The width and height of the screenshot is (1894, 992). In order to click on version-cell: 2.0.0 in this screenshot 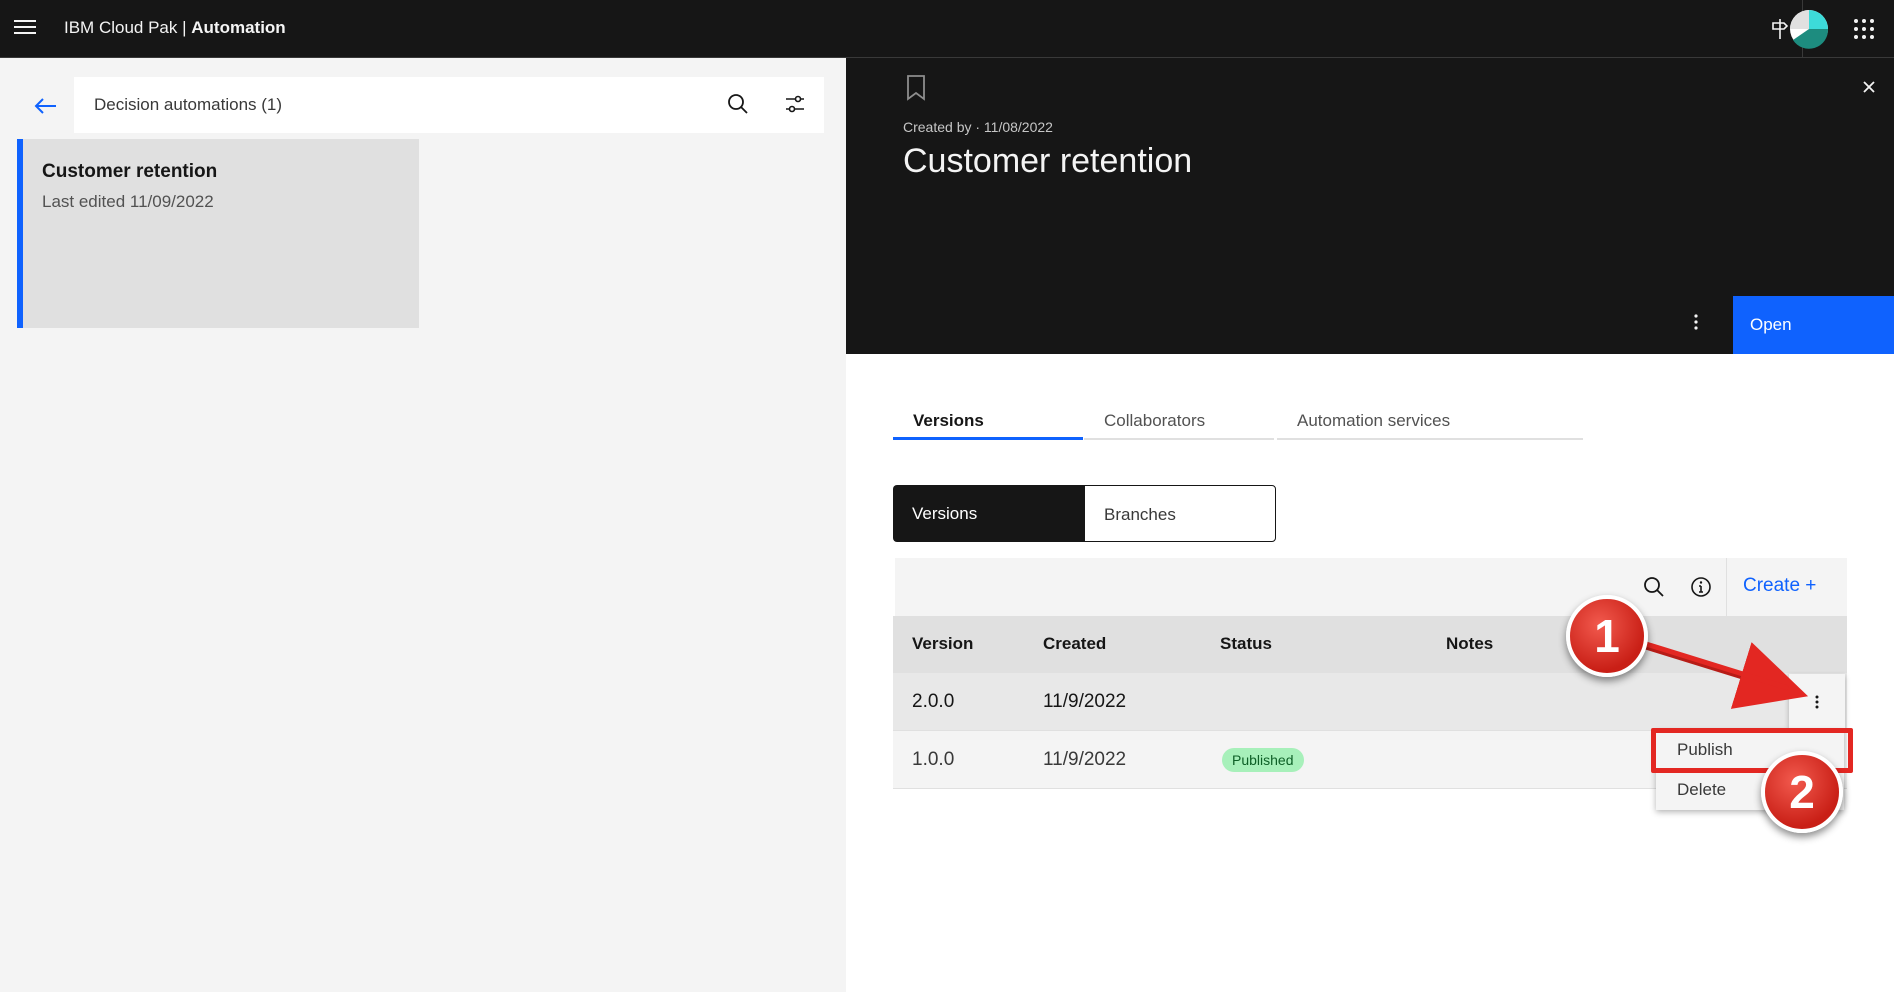, I will do `click(933, 701)`.